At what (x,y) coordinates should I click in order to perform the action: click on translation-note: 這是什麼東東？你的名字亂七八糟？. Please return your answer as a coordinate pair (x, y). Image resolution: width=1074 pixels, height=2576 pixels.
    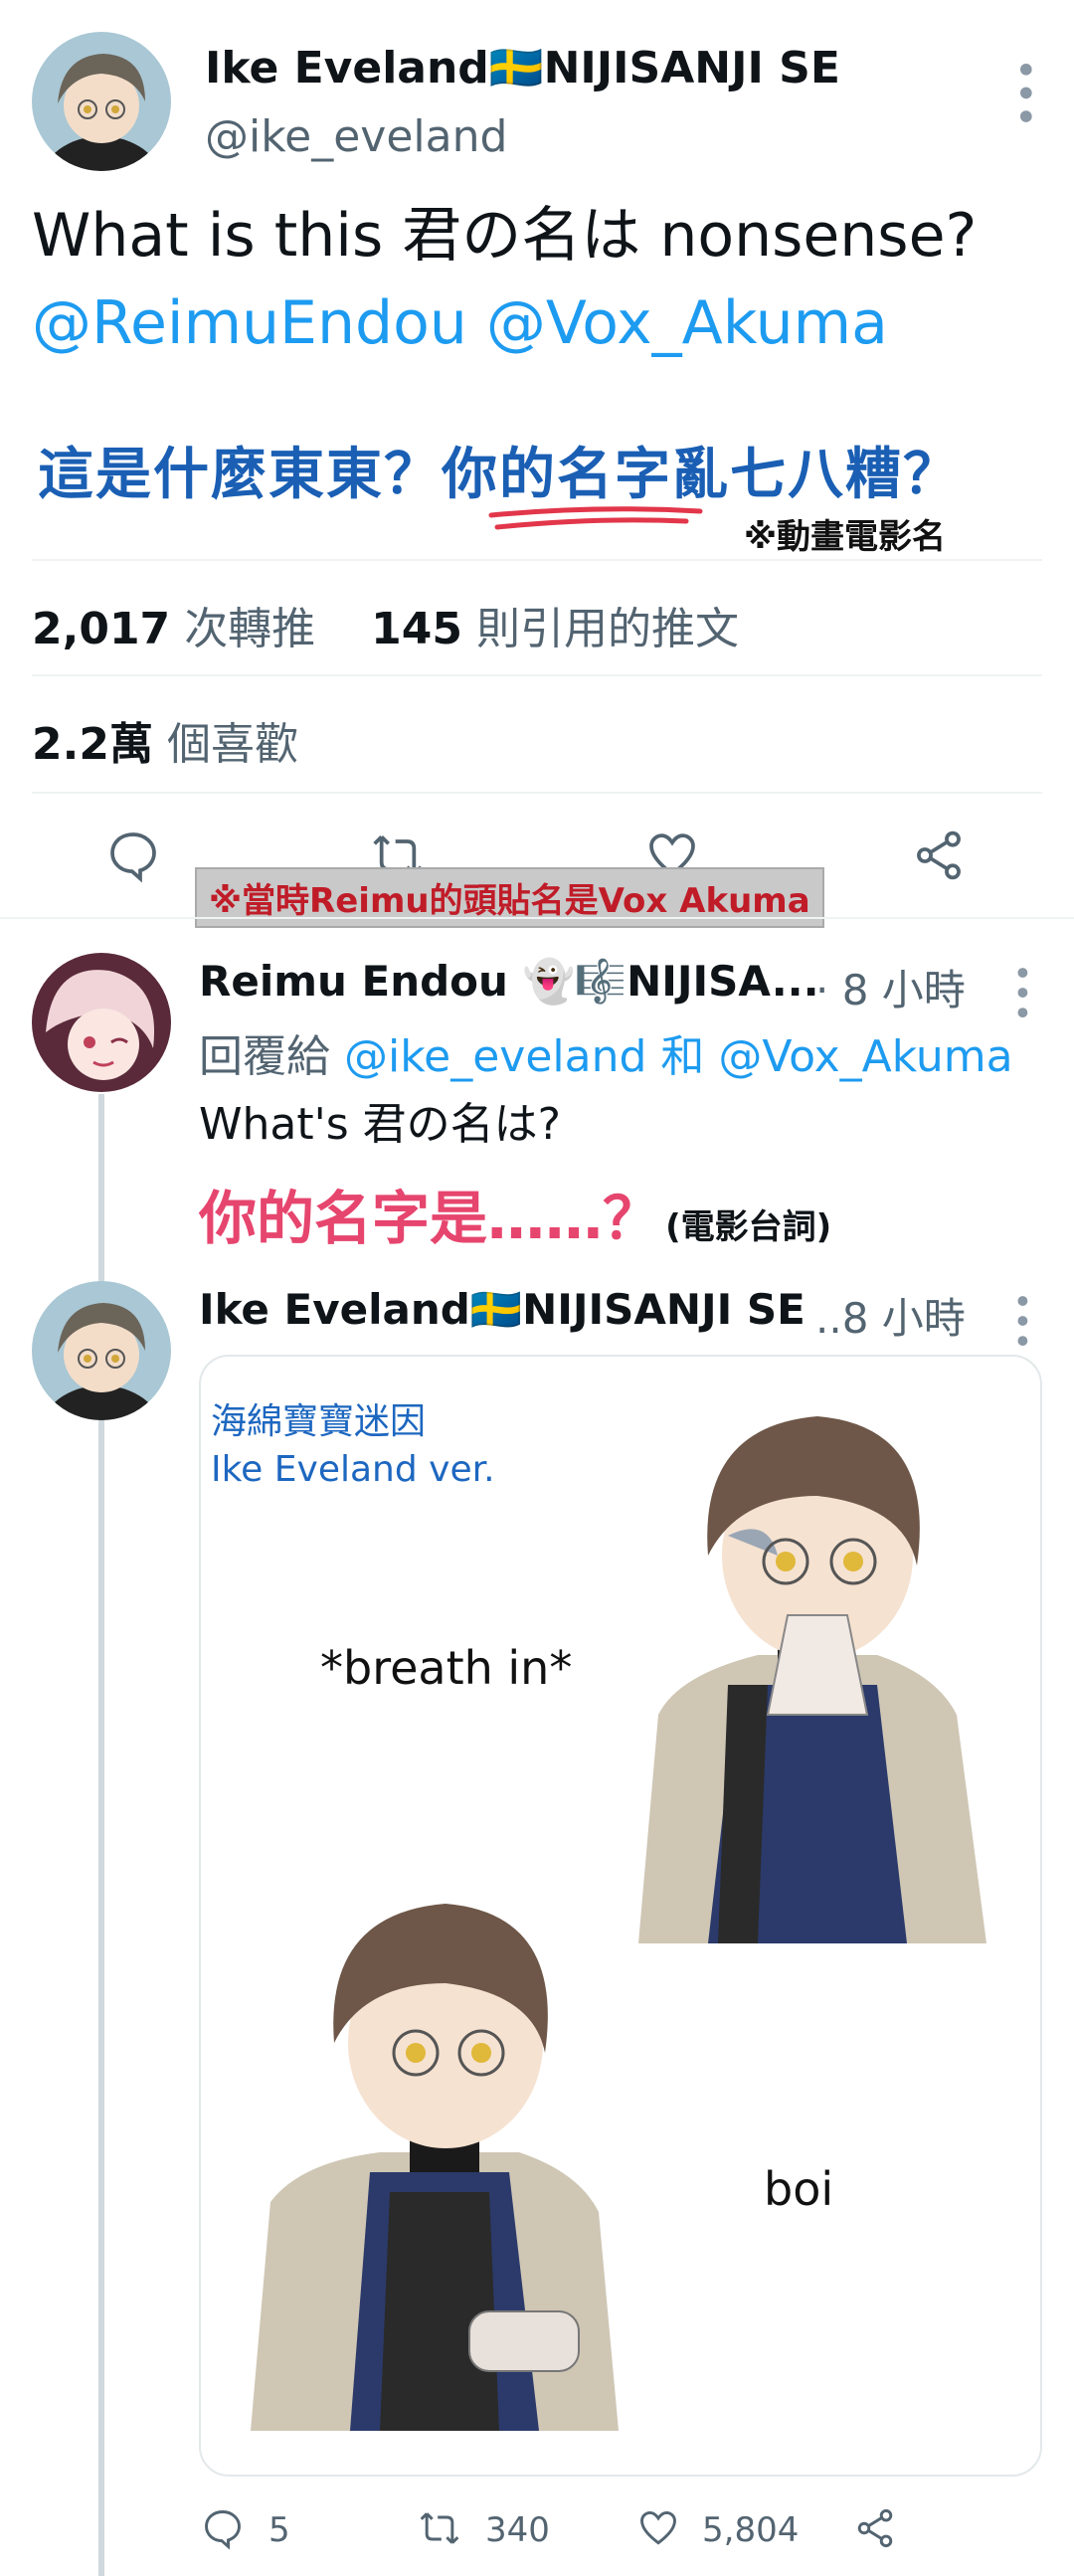
    Looking at the image, I should click on (500, 470).